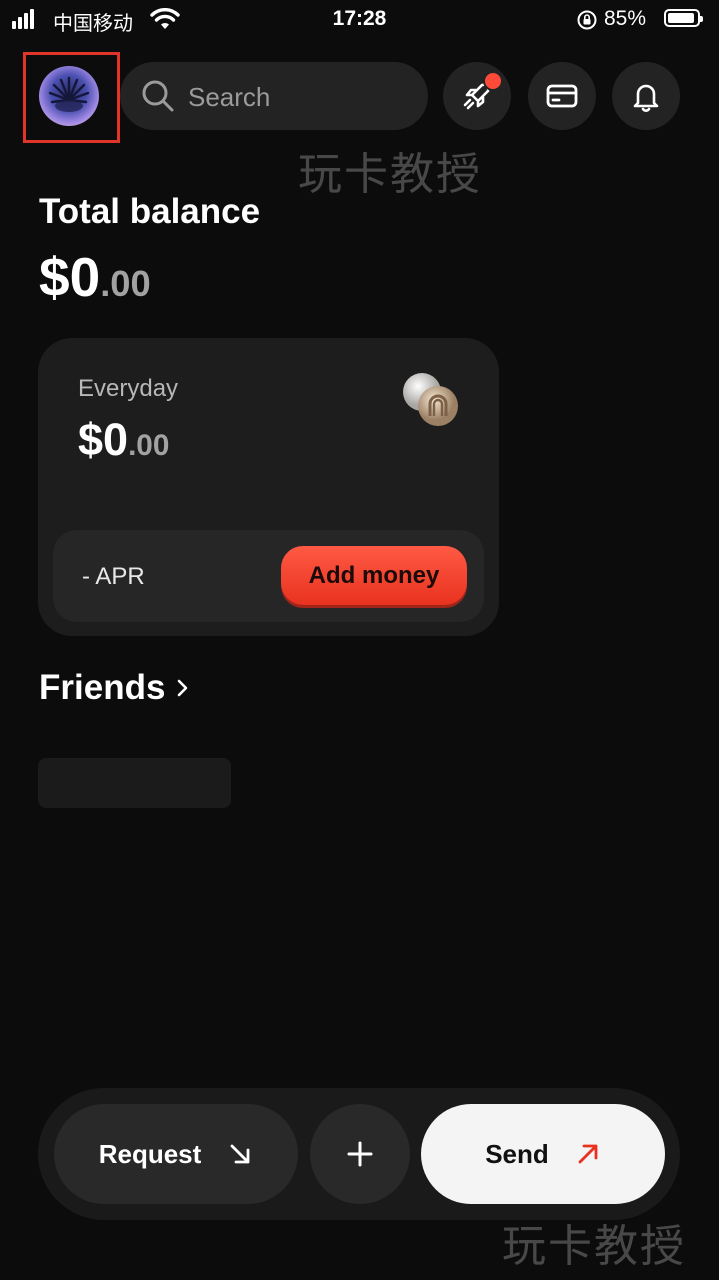 The height and width of the screenshot is (1280, 719). I want to click on plus-icon, so click(360, 1154).